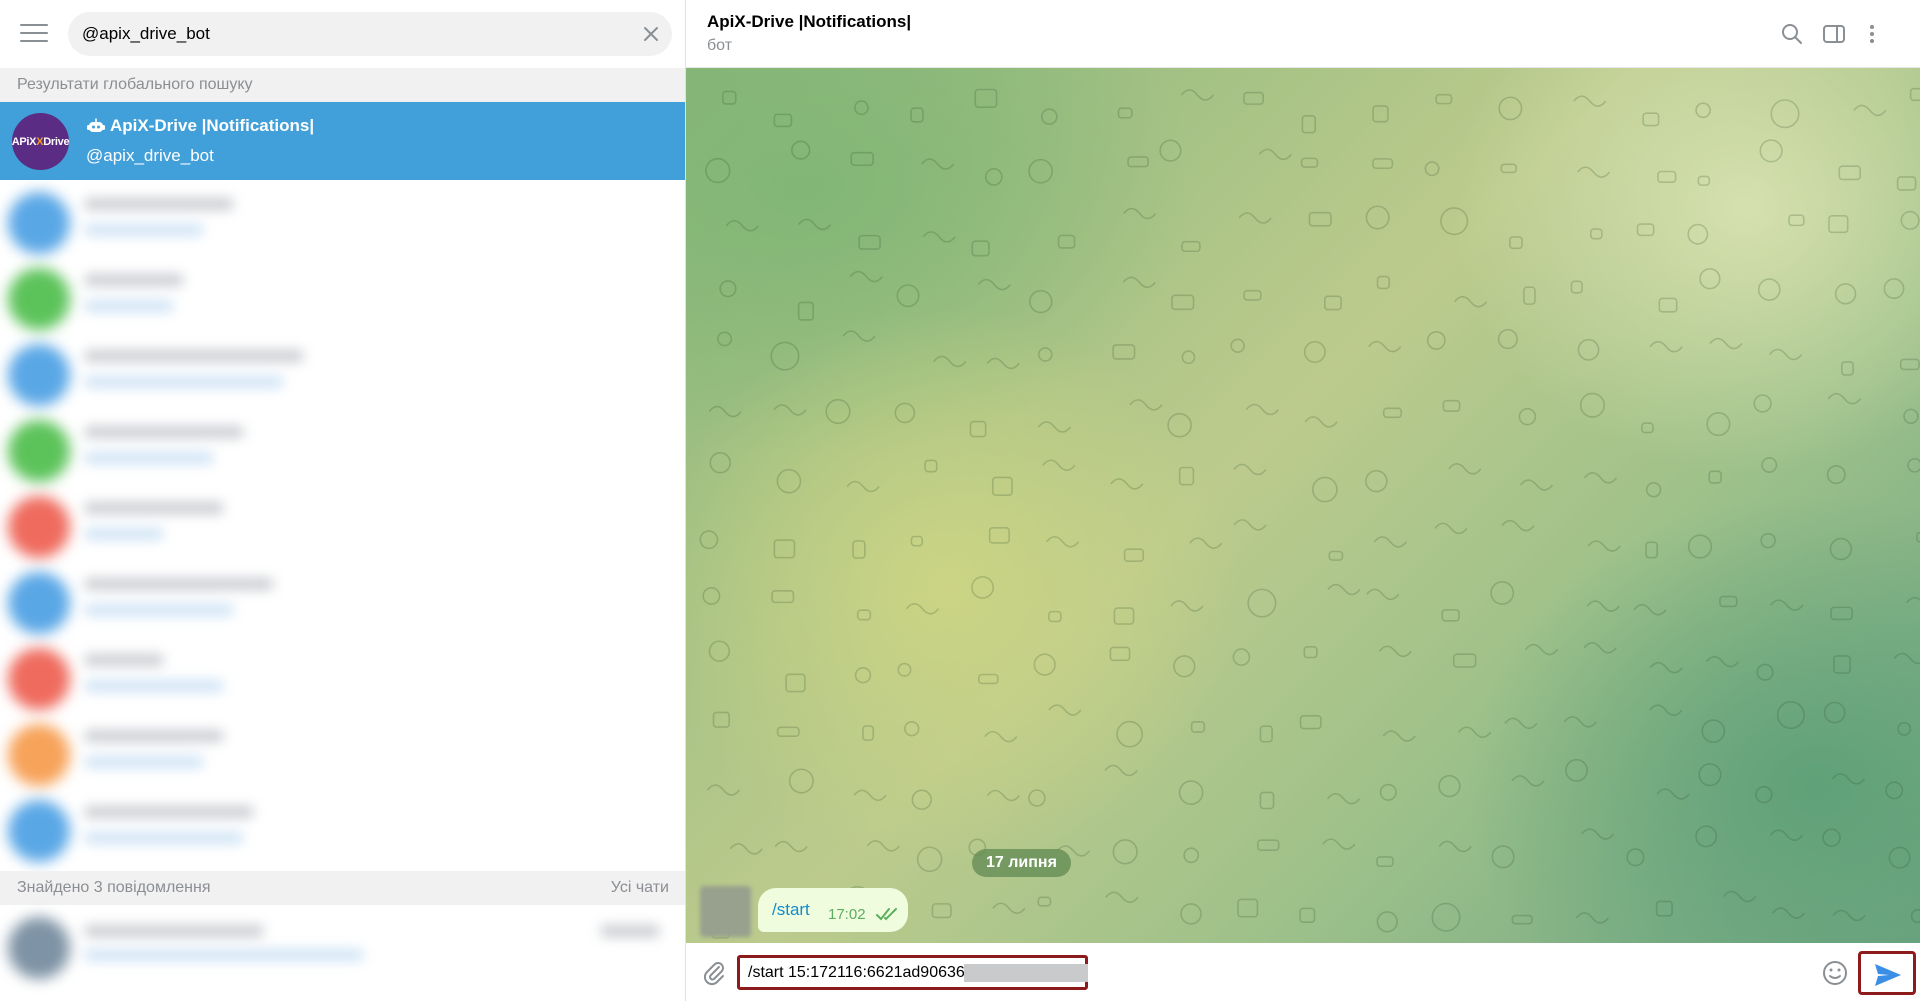  Describe the element at coordinates (640, 888) in the screenshot. I see `all-chats-link: Усі чати` at that location.